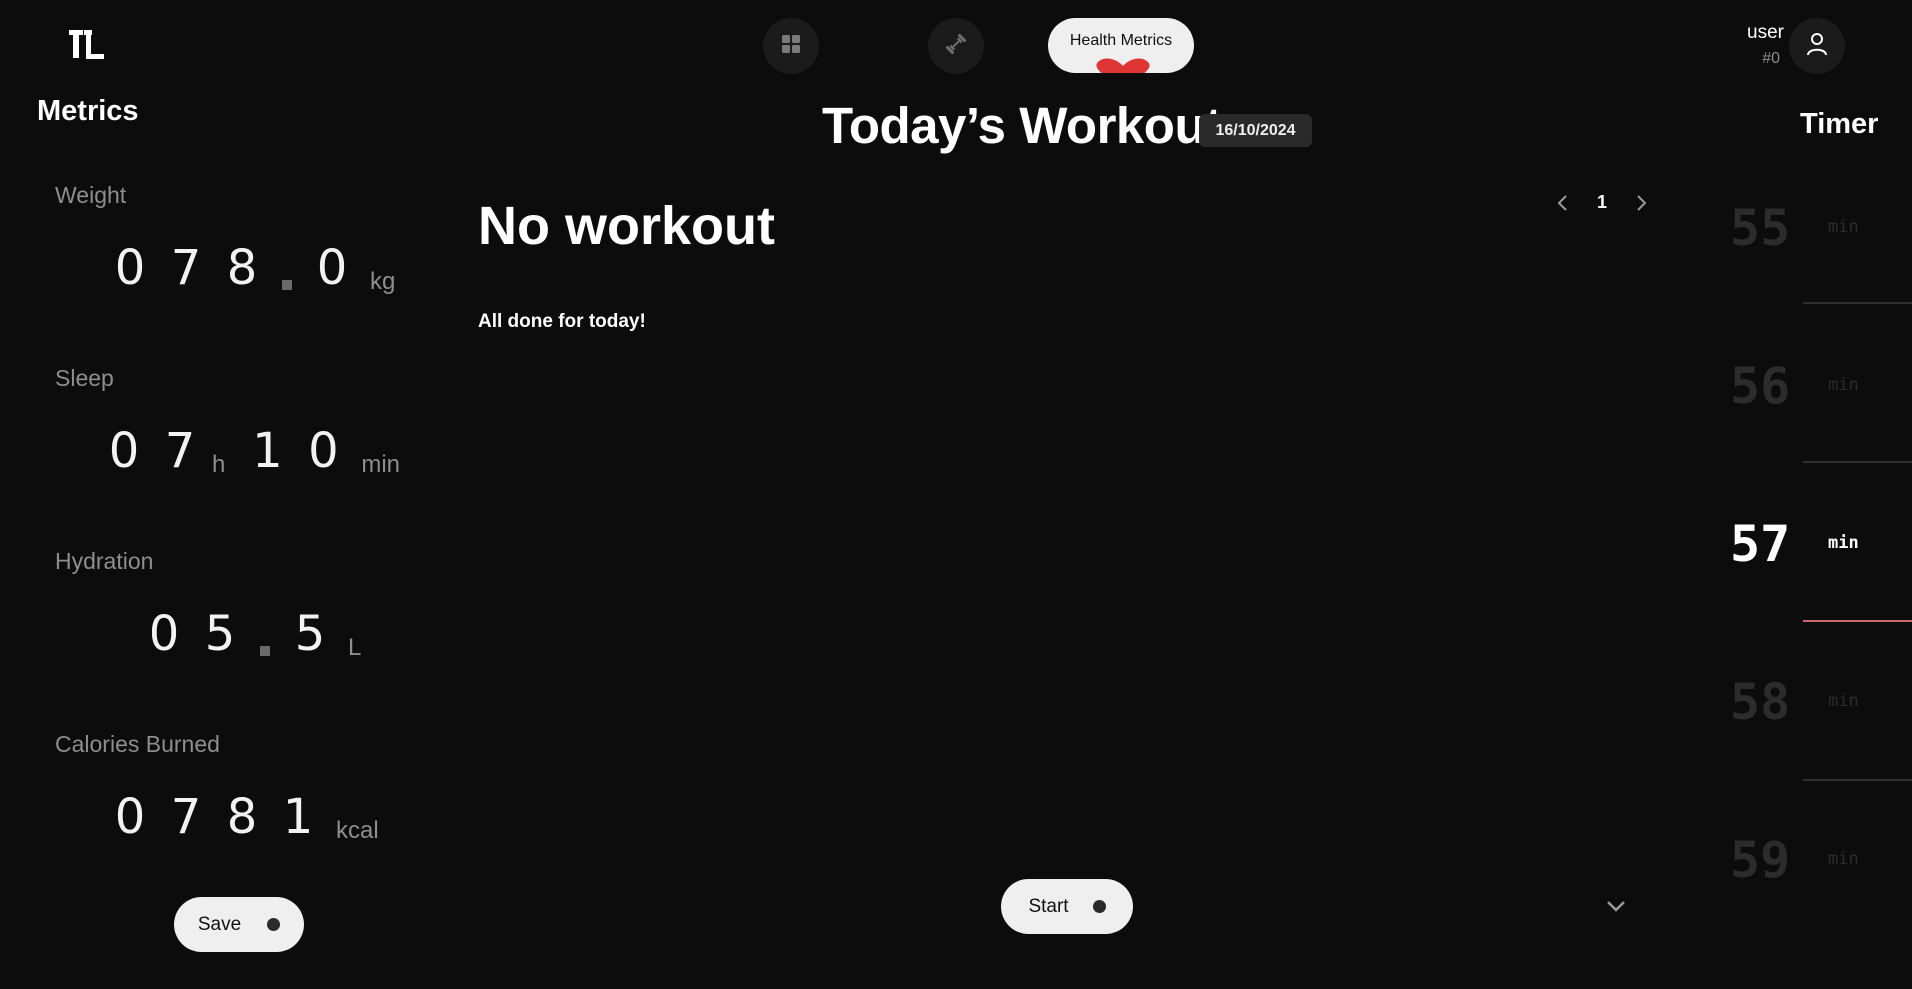  What do you see at coordinates (1839, 124) in the screenshot?
I see `timer-title: Timer` at bounding box center [1839, 124].